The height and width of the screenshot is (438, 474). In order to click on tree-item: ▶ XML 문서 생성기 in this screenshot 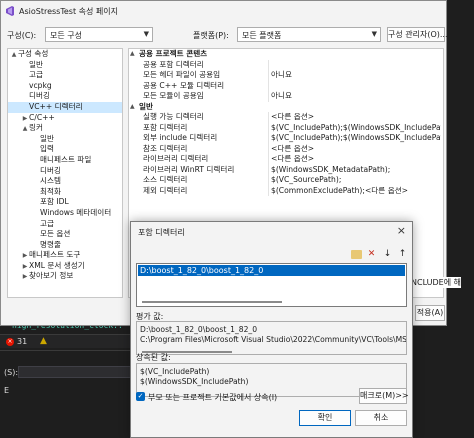, I will do `click(65, 266)`.